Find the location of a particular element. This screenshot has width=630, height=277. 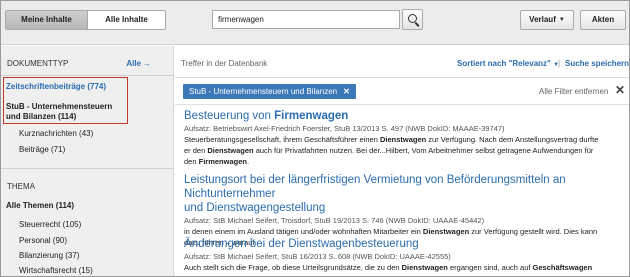

doctype-heading: DOKUMENTTYP is located at coordinates (38, 63).